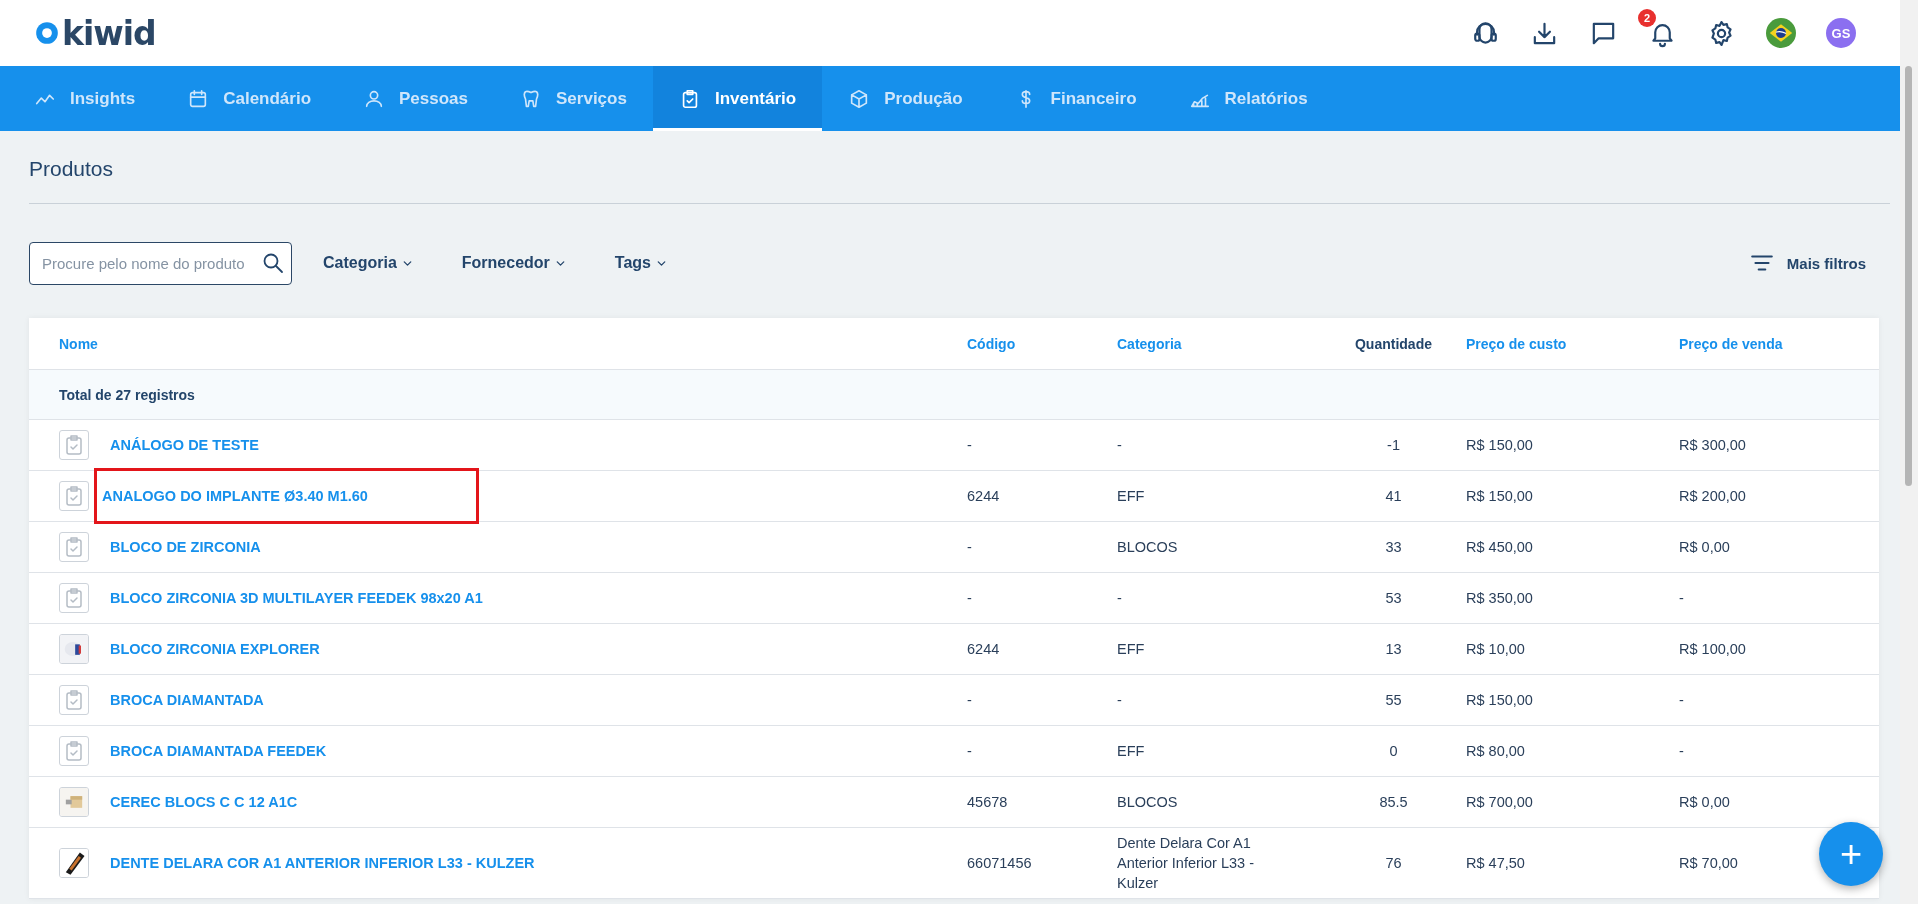 The image size is (1918, 904). I want to click on table-cell: 55, so click(1393, 700).